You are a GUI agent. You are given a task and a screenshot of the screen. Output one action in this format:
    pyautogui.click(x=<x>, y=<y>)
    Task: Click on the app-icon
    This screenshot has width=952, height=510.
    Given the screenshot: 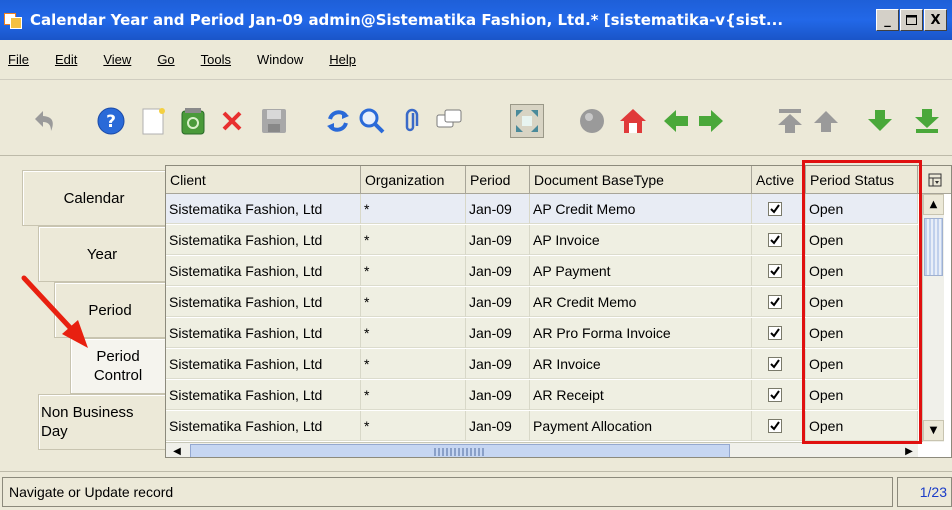 What is the action you would take?
    pyautogui.click(x=14, y=20)
    